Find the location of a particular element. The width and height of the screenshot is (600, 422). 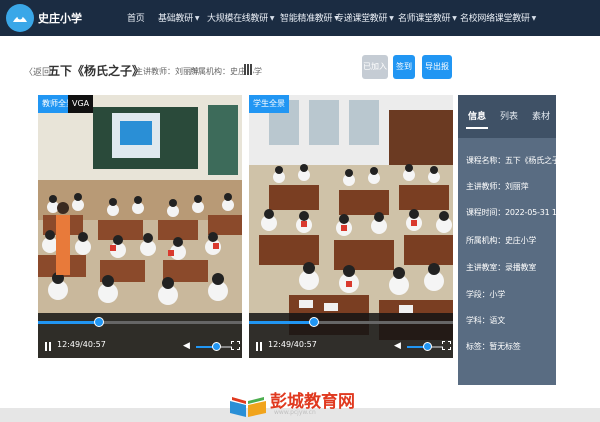

export-report-button: 导出报告 is located at coordinates (437, 75).